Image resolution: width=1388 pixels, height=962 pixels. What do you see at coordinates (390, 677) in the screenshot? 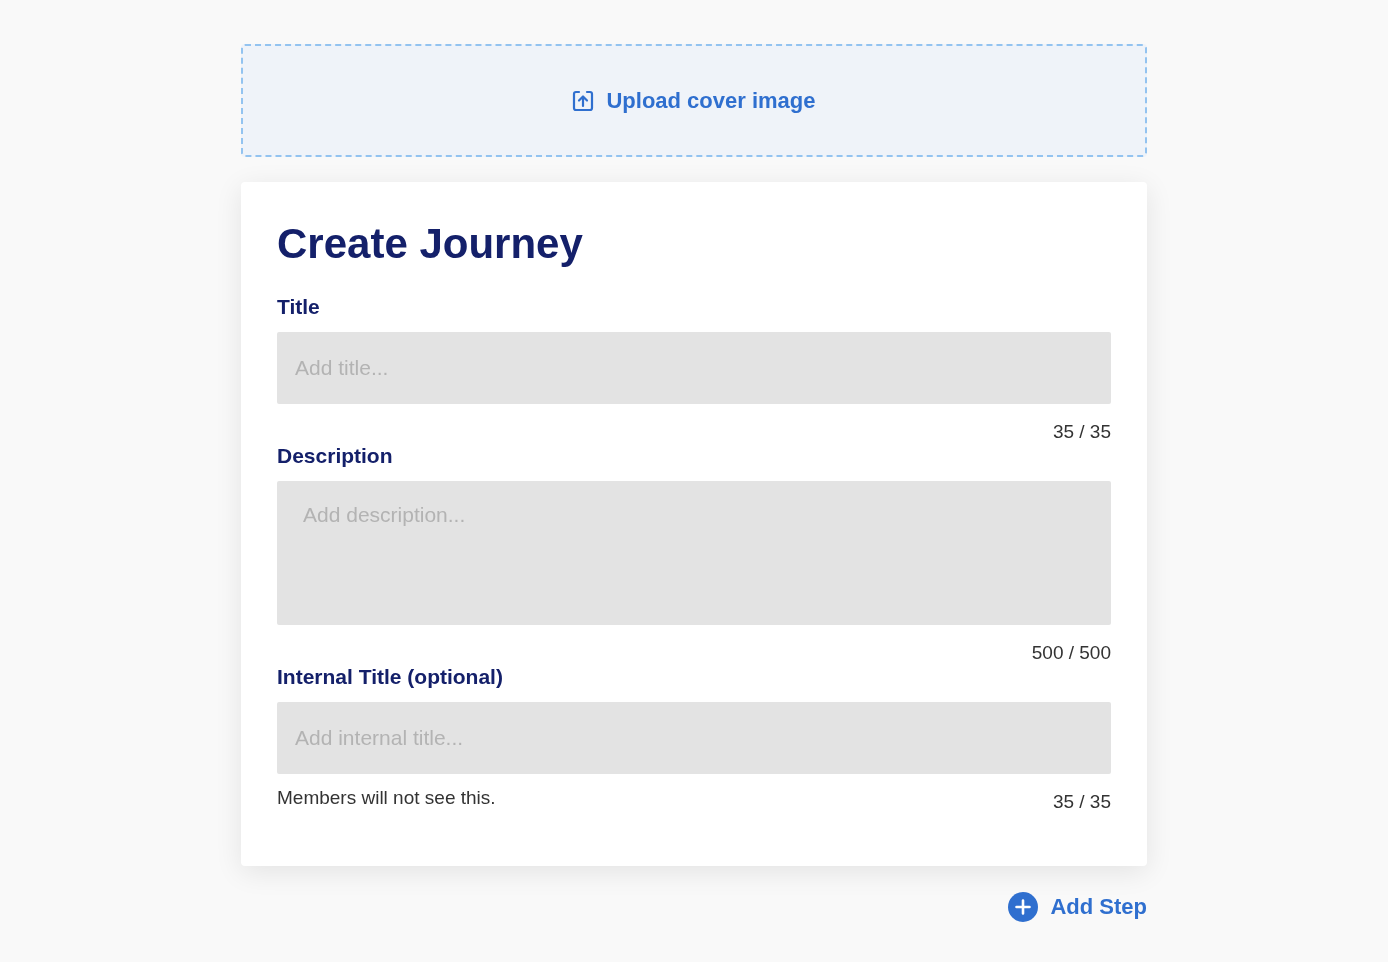
I see `field-label: Internal Title (optional)` at bounding box center [390, 677].